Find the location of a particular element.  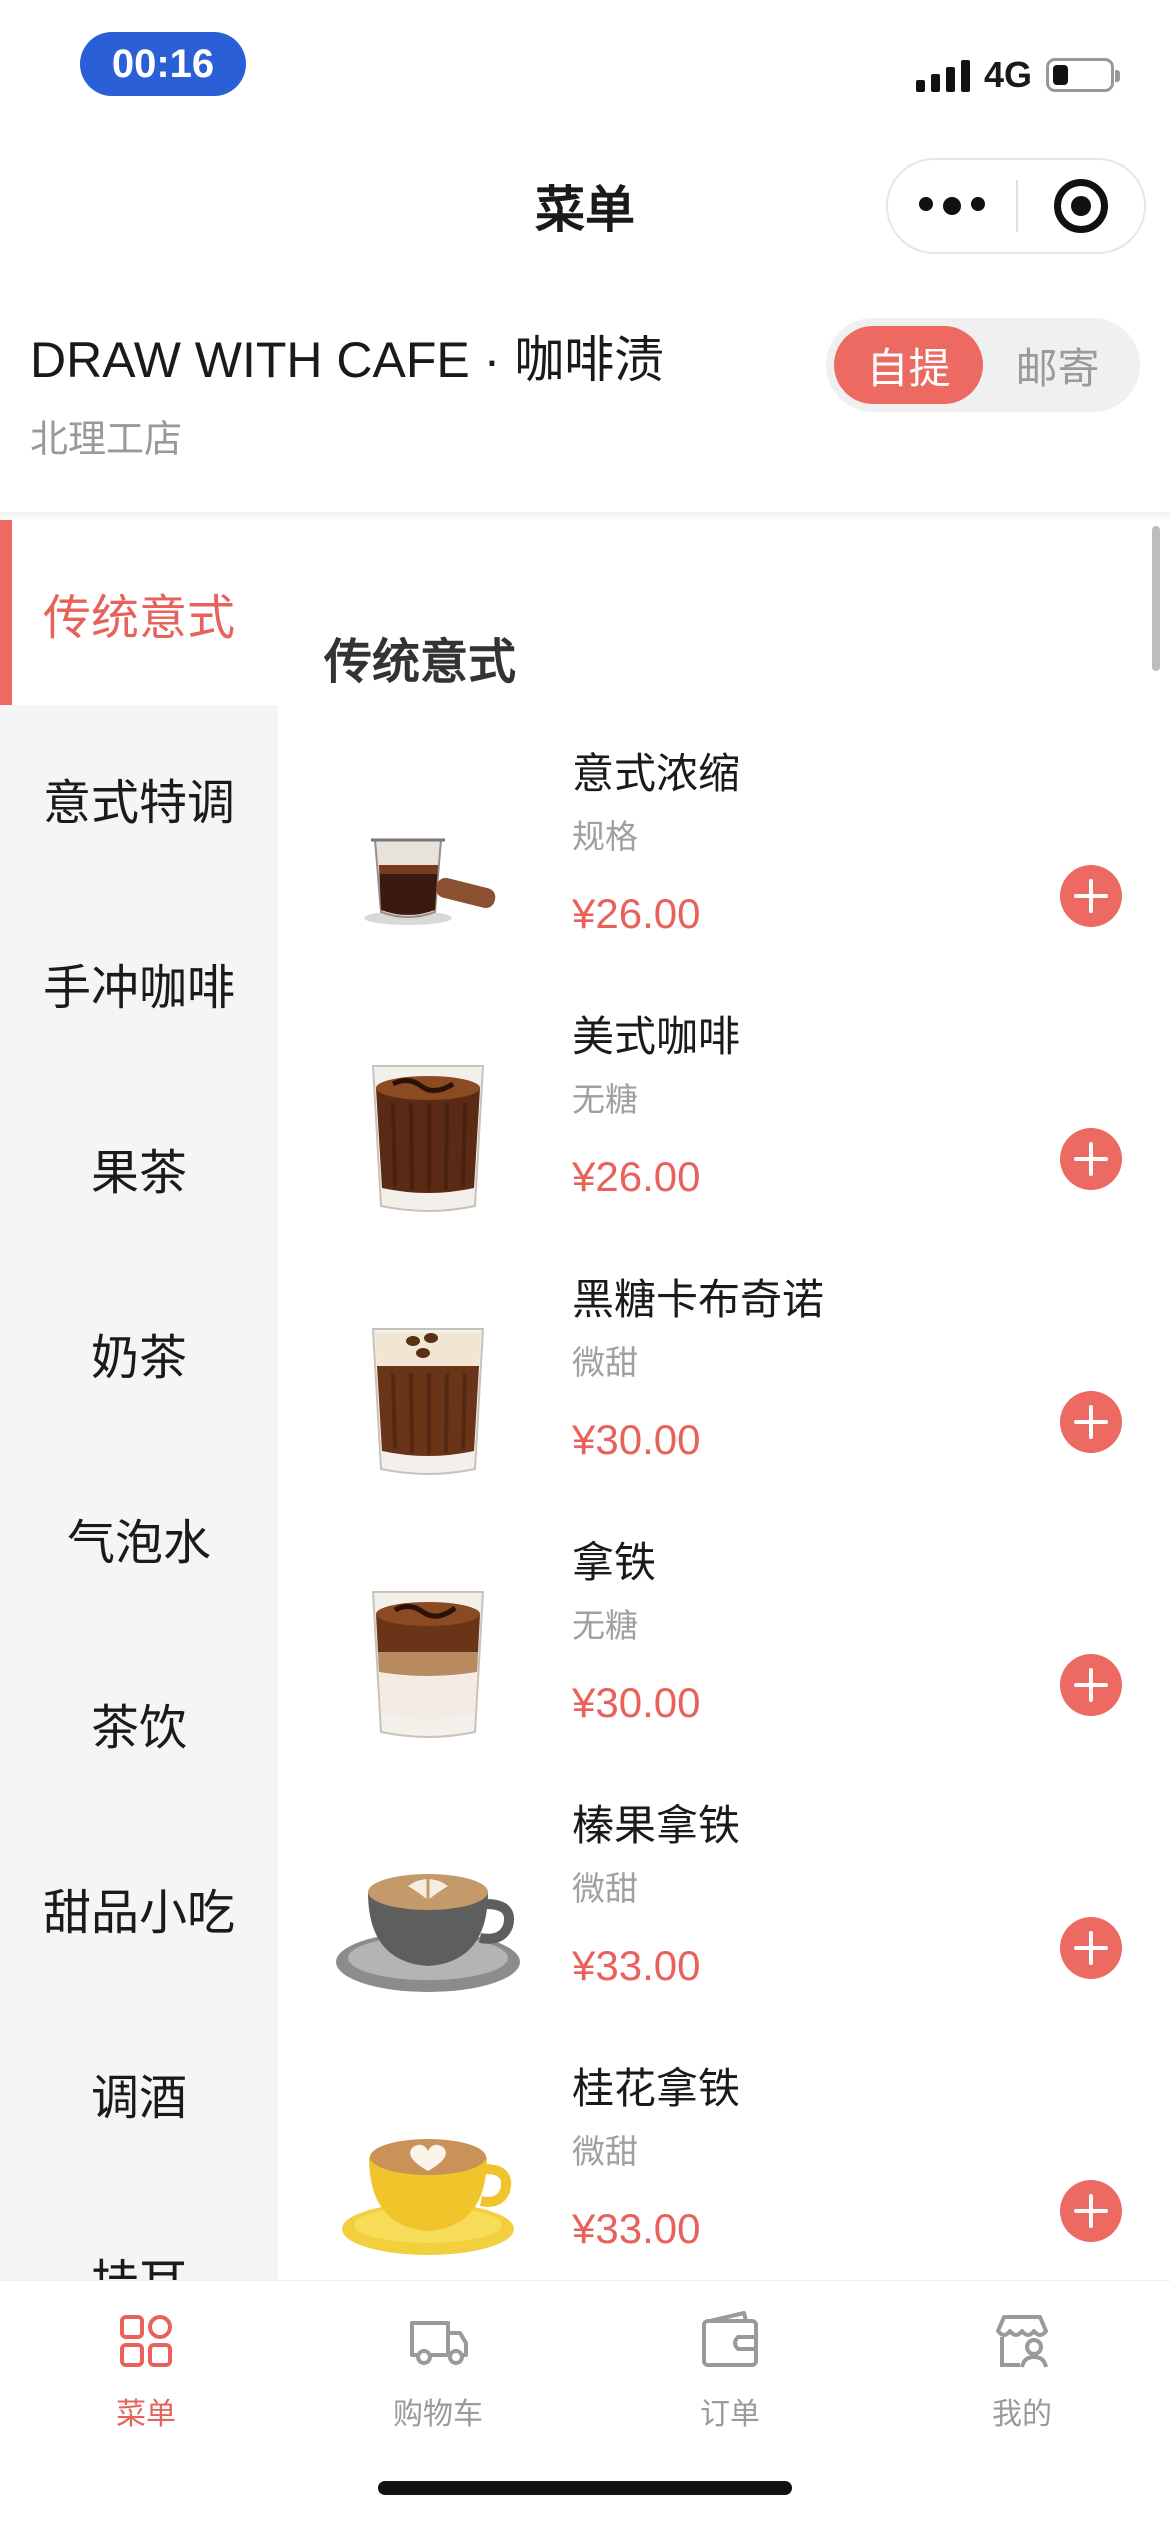

status-icons: 4G is located at coordinates (1017, 75).